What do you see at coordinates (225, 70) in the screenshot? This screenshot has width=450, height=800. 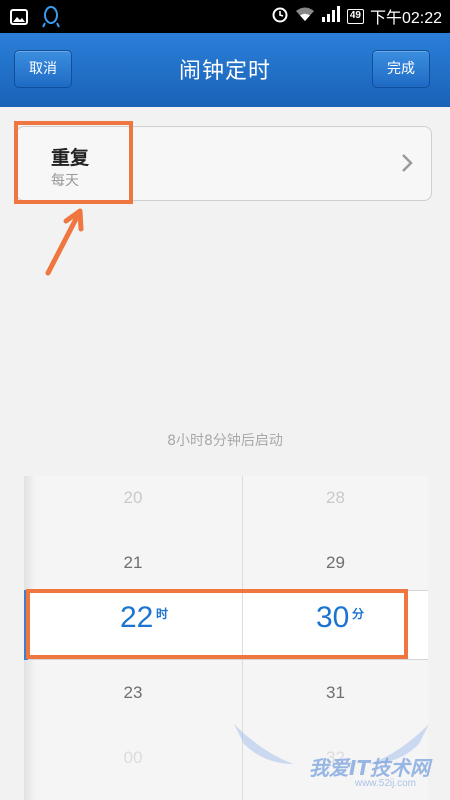 I see `app-header: 取消 闹钟定时 完成` at bounding box center [225, 70].